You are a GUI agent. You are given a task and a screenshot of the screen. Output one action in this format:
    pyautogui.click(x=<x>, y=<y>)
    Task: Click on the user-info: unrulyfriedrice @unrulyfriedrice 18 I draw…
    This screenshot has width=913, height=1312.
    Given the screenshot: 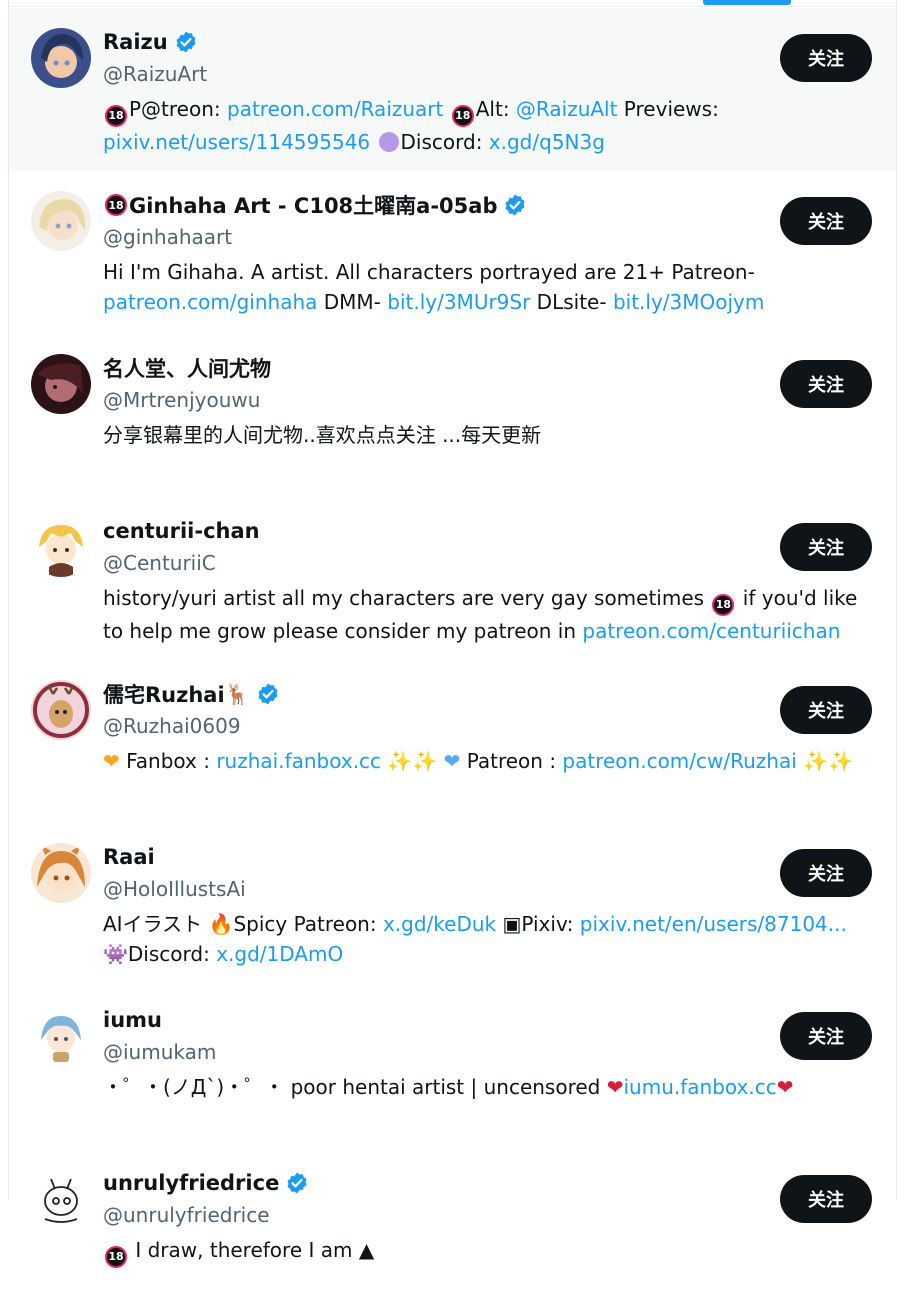 What is the action you would take?
    pyautogui.click(x=428, y=1217)
    